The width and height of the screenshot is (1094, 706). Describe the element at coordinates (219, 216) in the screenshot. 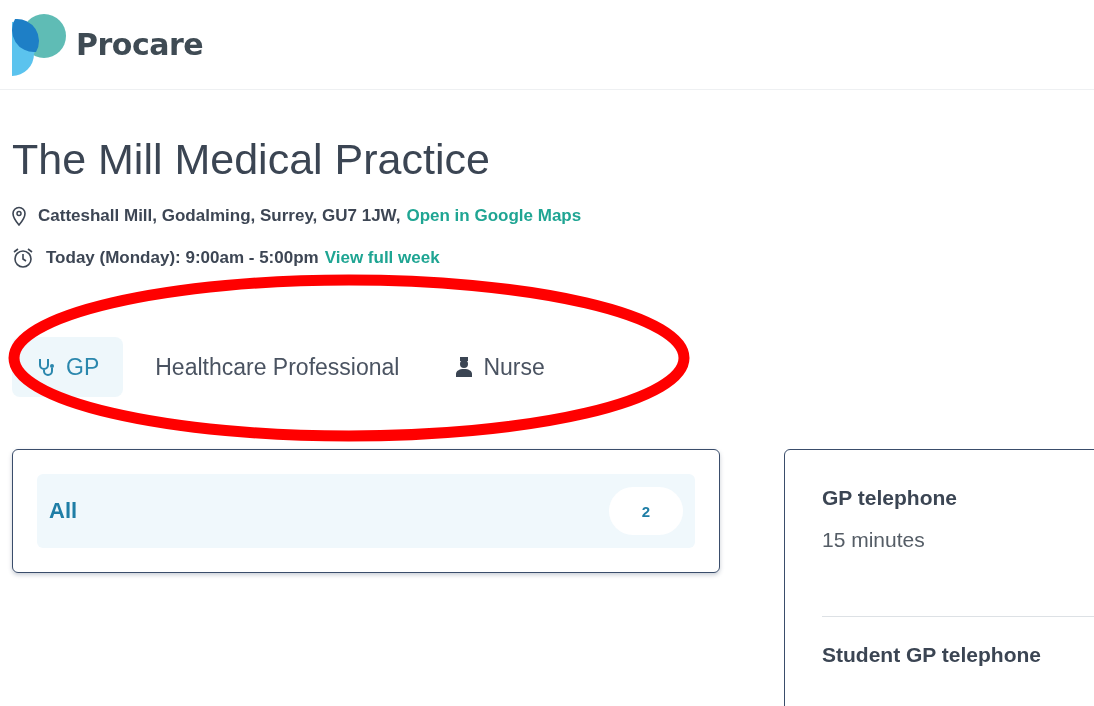

I see `address-text: Catteshall Mill, Godalming, Surrey, GU7 1JW,` at that location.